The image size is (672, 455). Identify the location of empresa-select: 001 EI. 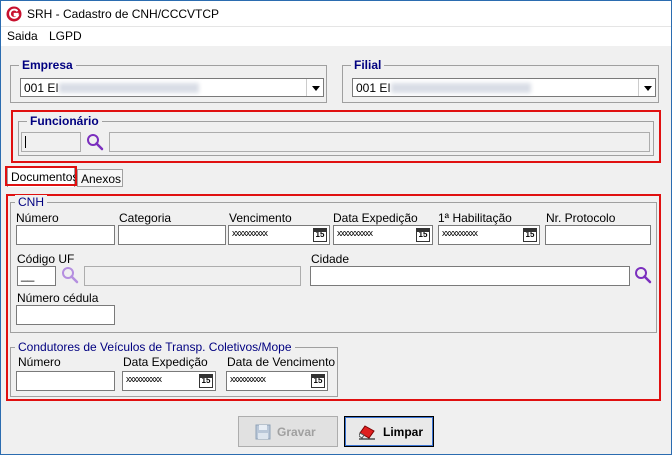
(172, 87).